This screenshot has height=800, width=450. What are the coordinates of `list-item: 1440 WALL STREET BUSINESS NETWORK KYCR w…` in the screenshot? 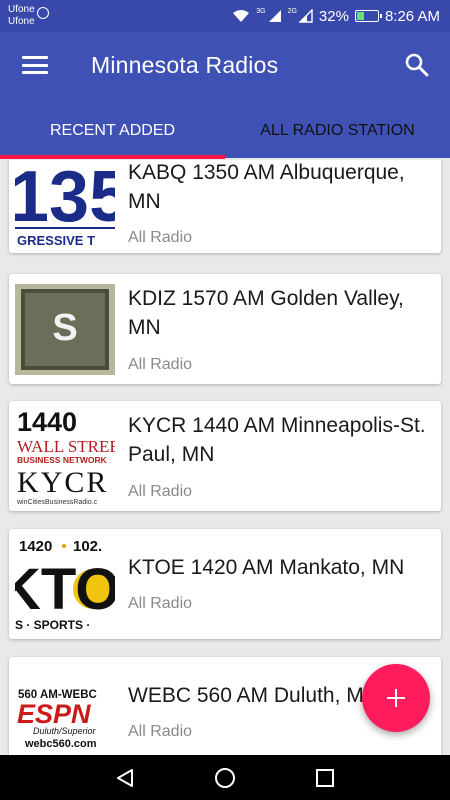 It's located at (225, 456).